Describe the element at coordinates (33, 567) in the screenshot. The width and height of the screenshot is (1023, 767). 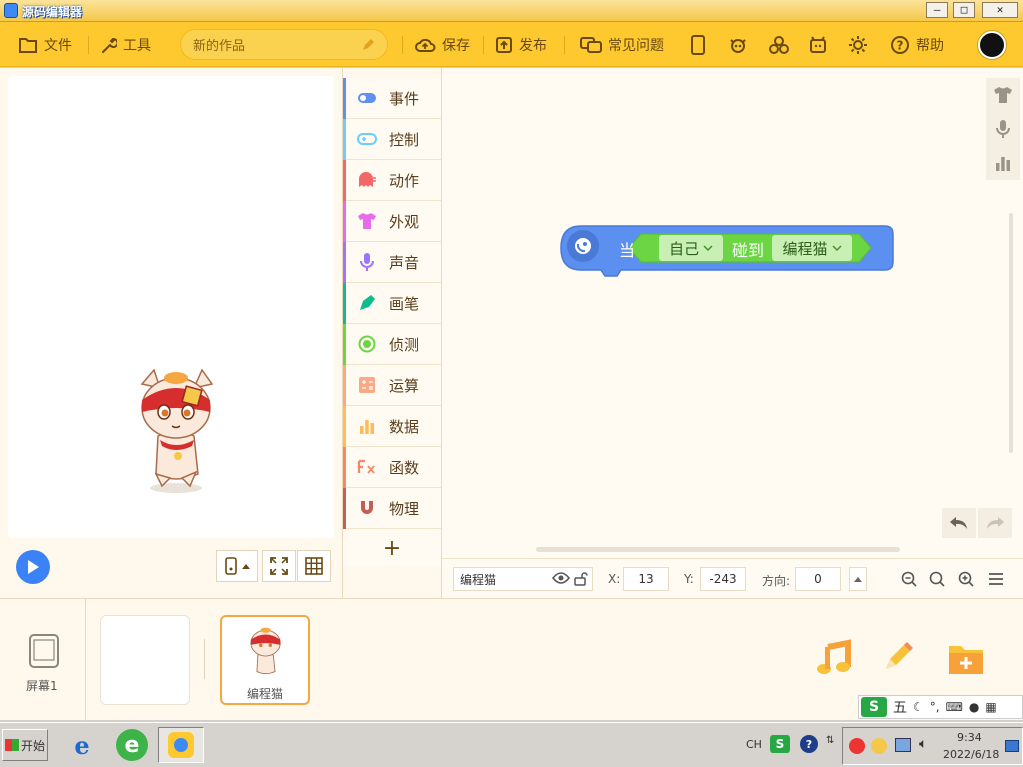
I see `run-button` at that location.